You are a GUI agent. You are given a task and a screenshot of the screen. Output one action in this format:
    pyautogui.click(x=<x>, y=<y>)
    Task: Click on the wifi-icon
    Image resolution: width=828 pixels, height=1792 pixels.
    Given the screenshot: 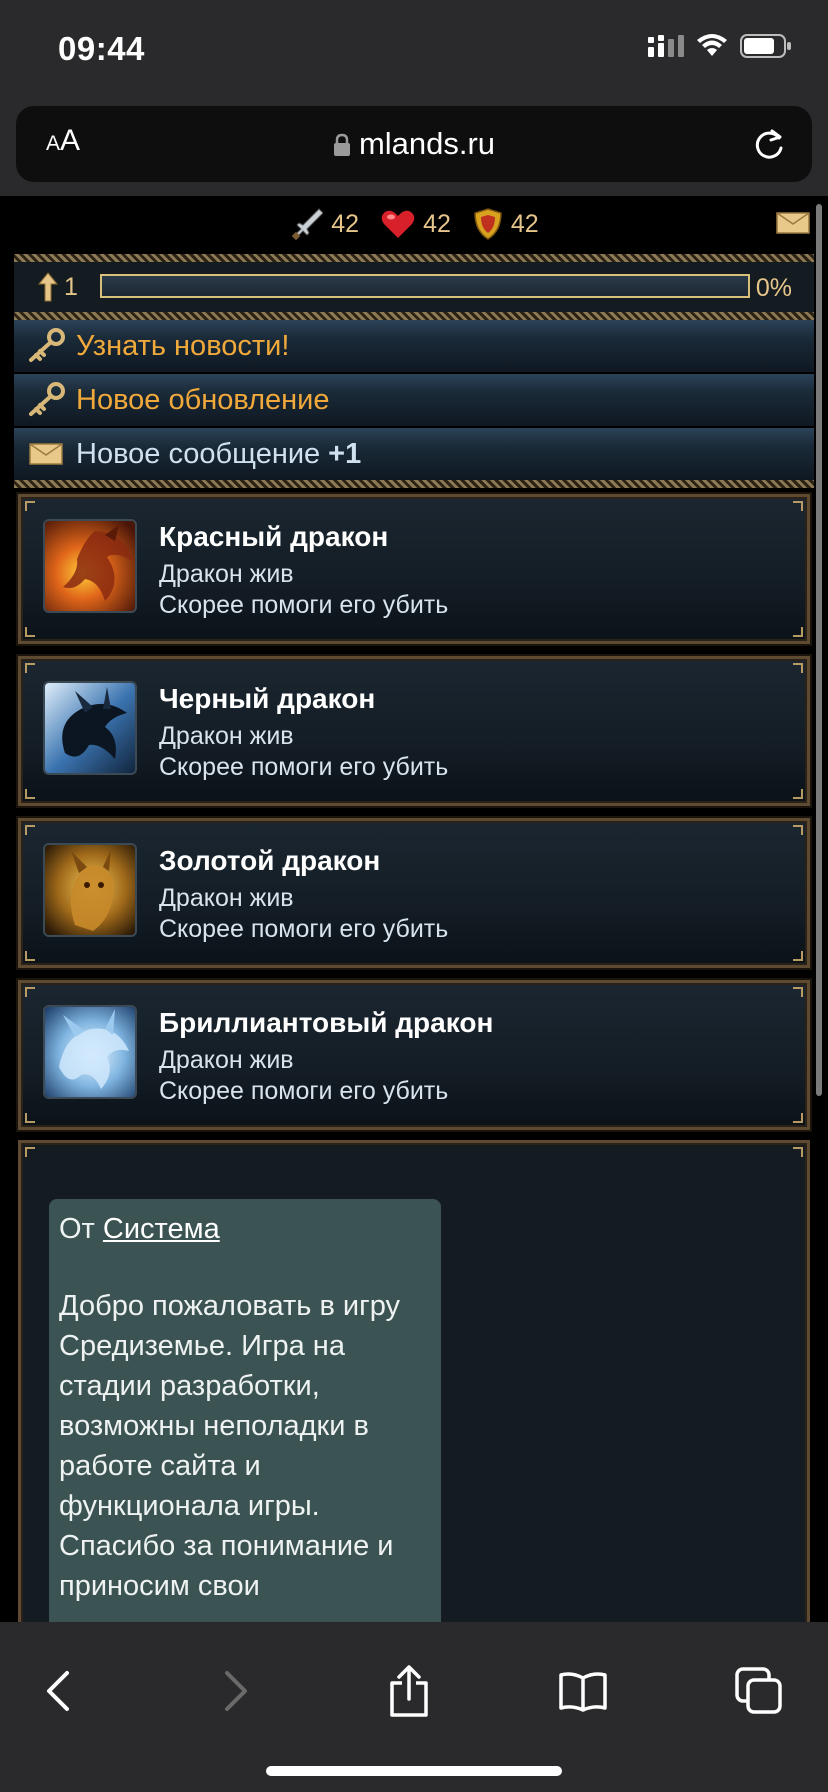 What is the action you would take?
    pyautogui.click(x=712, y=45)
    